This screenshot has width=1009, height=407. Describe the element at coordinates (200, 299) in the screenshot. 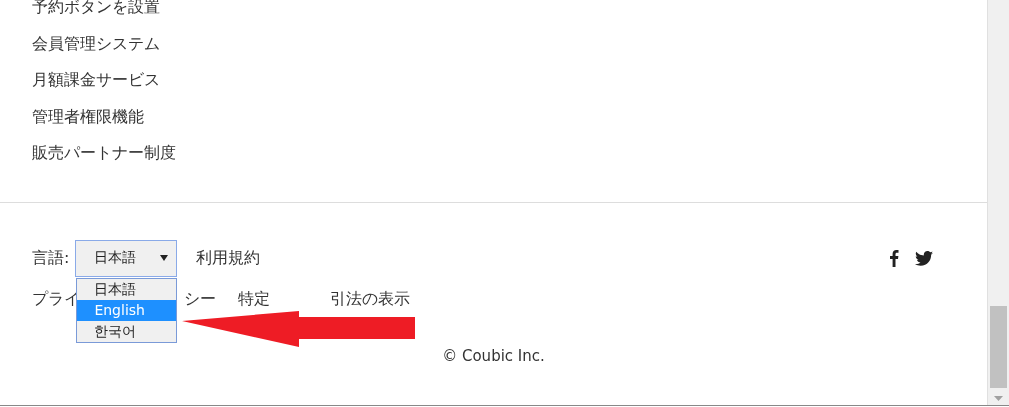

I see `footer-link: シー` at that location.